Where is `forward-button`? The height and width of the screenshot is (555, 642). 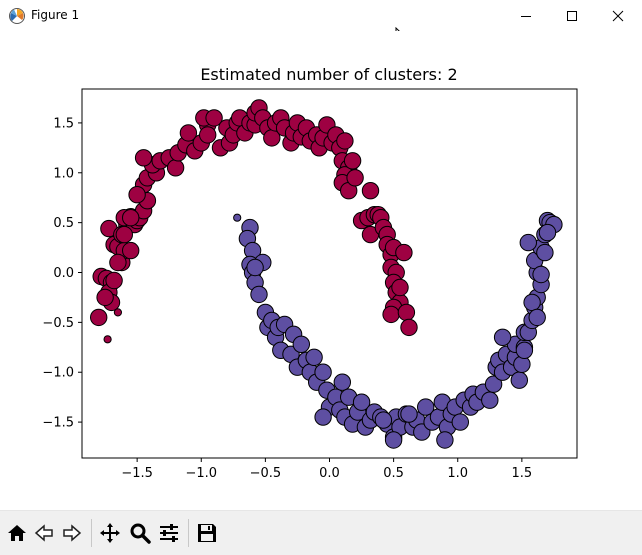
forward-button is located at coordinates (72, 533).